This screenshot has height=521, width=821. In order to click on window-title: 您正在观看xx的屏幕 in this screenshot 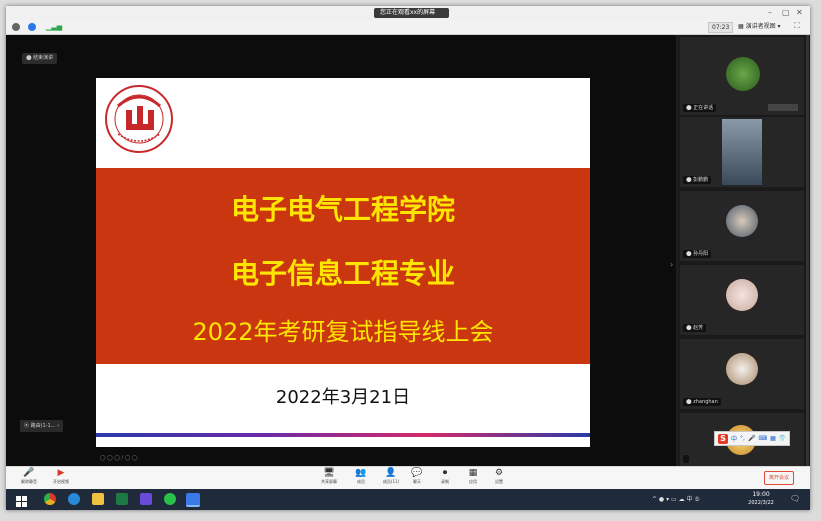, I will do `click(412, 13)`.